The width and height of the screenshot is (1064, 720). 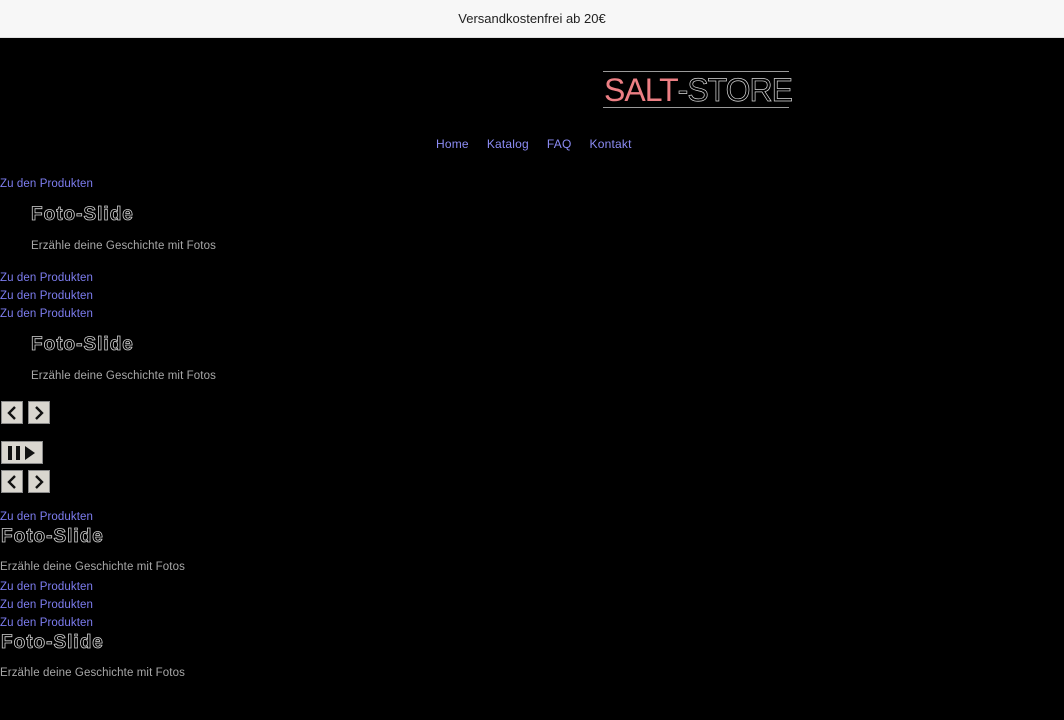 I want to click on announcement-bar: Versandkostenfrei ab 20€, so click(x=532, y=19).